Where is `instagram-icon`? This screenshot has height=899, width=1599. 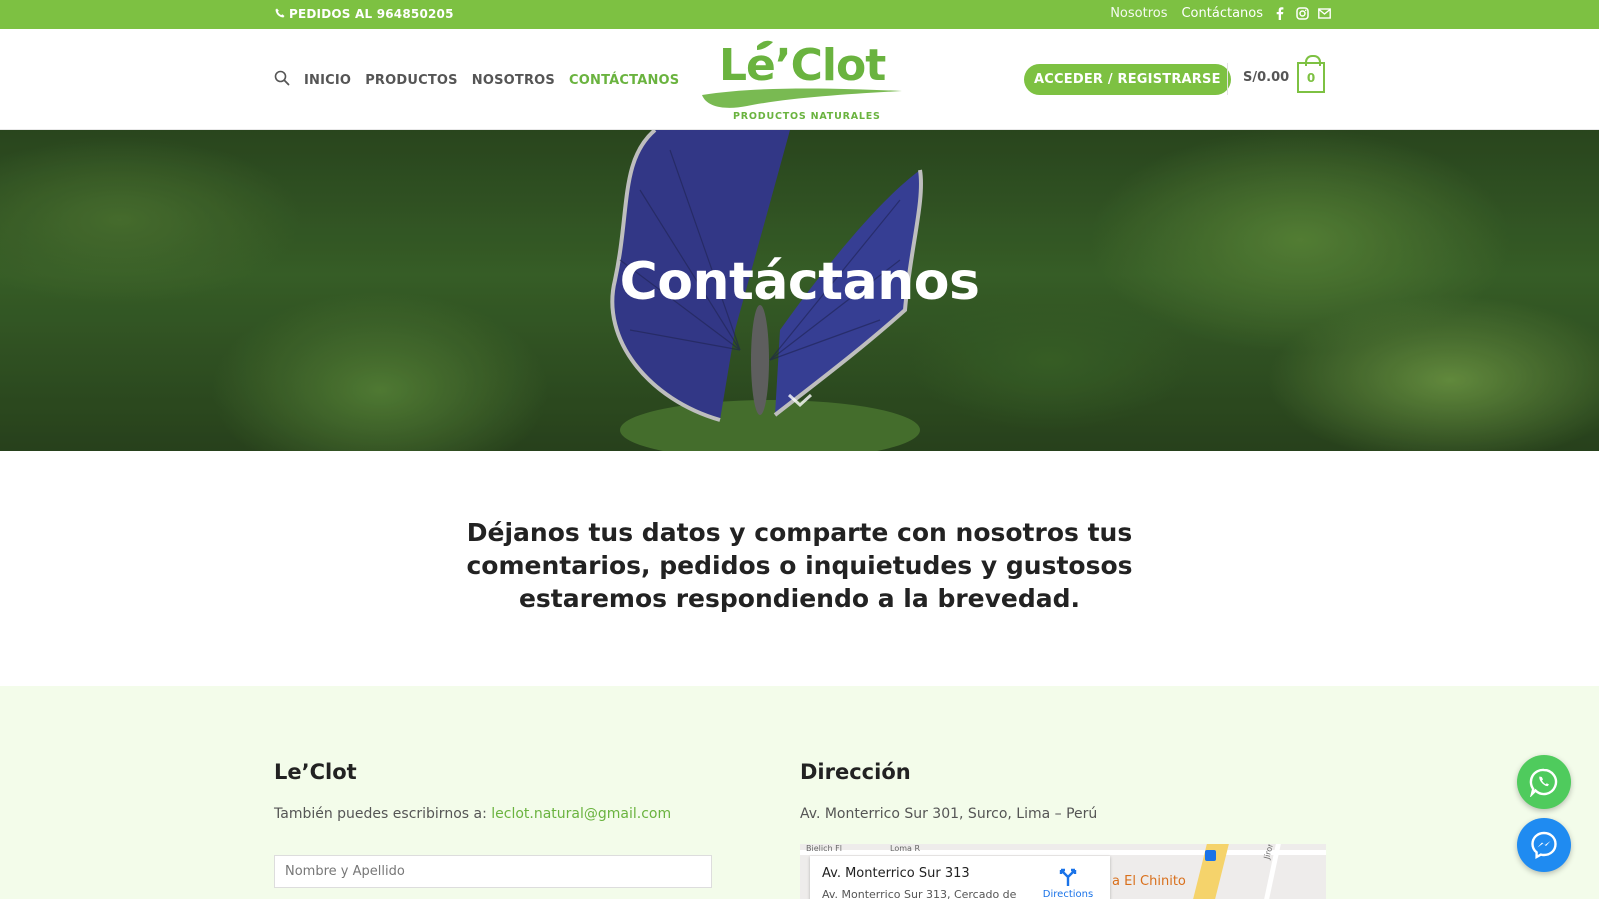
instagram-icon is located at coordinates (1302, 14).